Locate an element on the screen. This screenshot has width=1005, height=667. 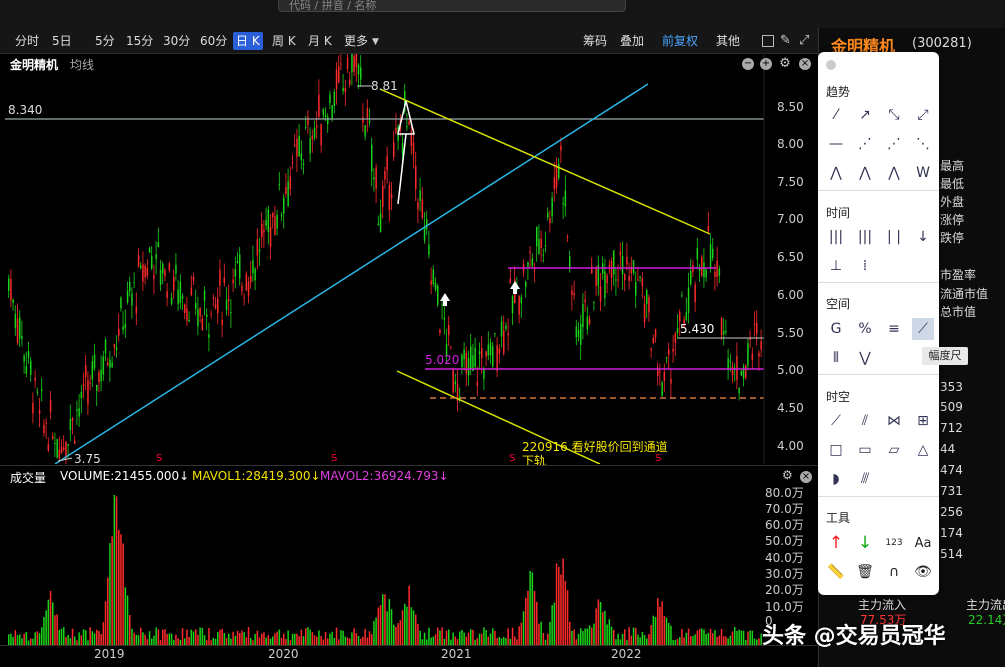
volume-title: 成交量 is located at coordinates (28, 477).